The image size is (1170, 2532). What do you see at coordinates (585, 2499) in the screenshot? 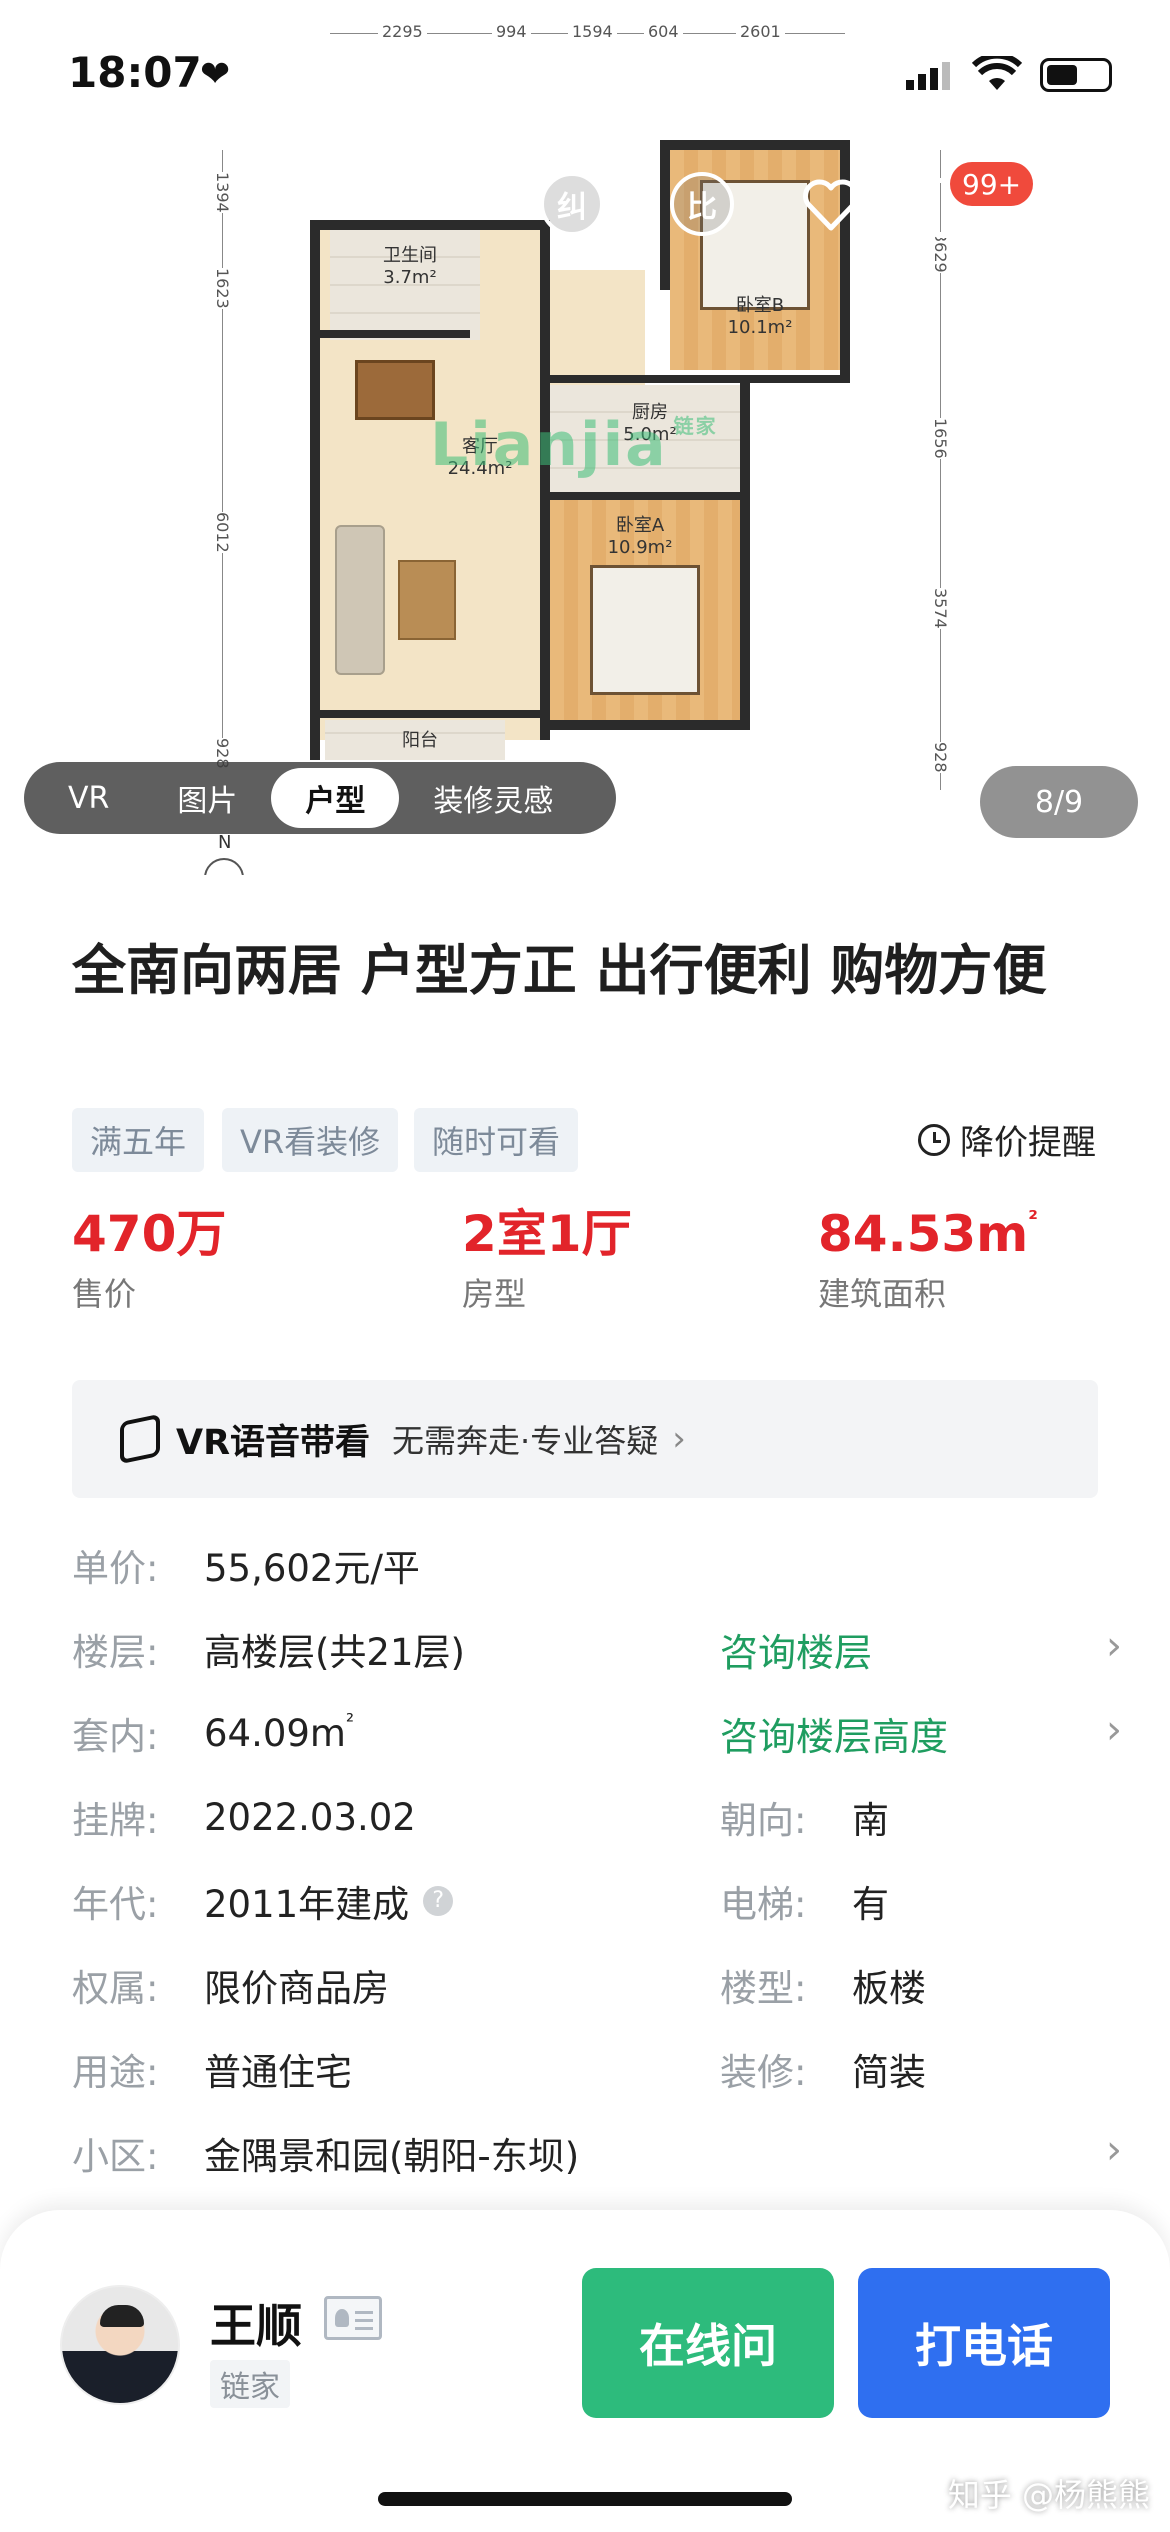
I see `home-indicator` at bounding box center [585, 2499].